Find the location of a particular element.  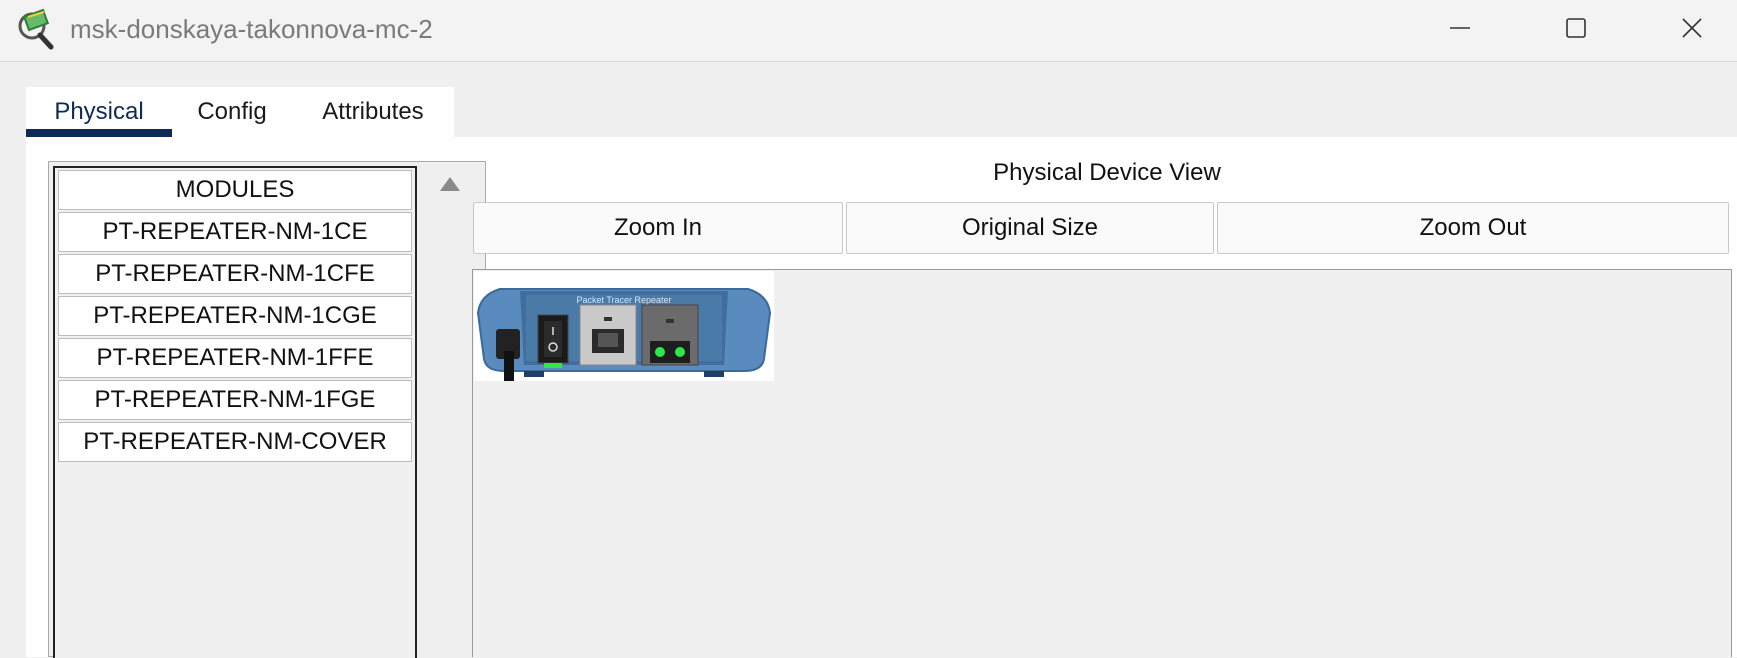

title-bar: msk-donskaya-takonnova-mc-2 is located at coordinates (868, 31).